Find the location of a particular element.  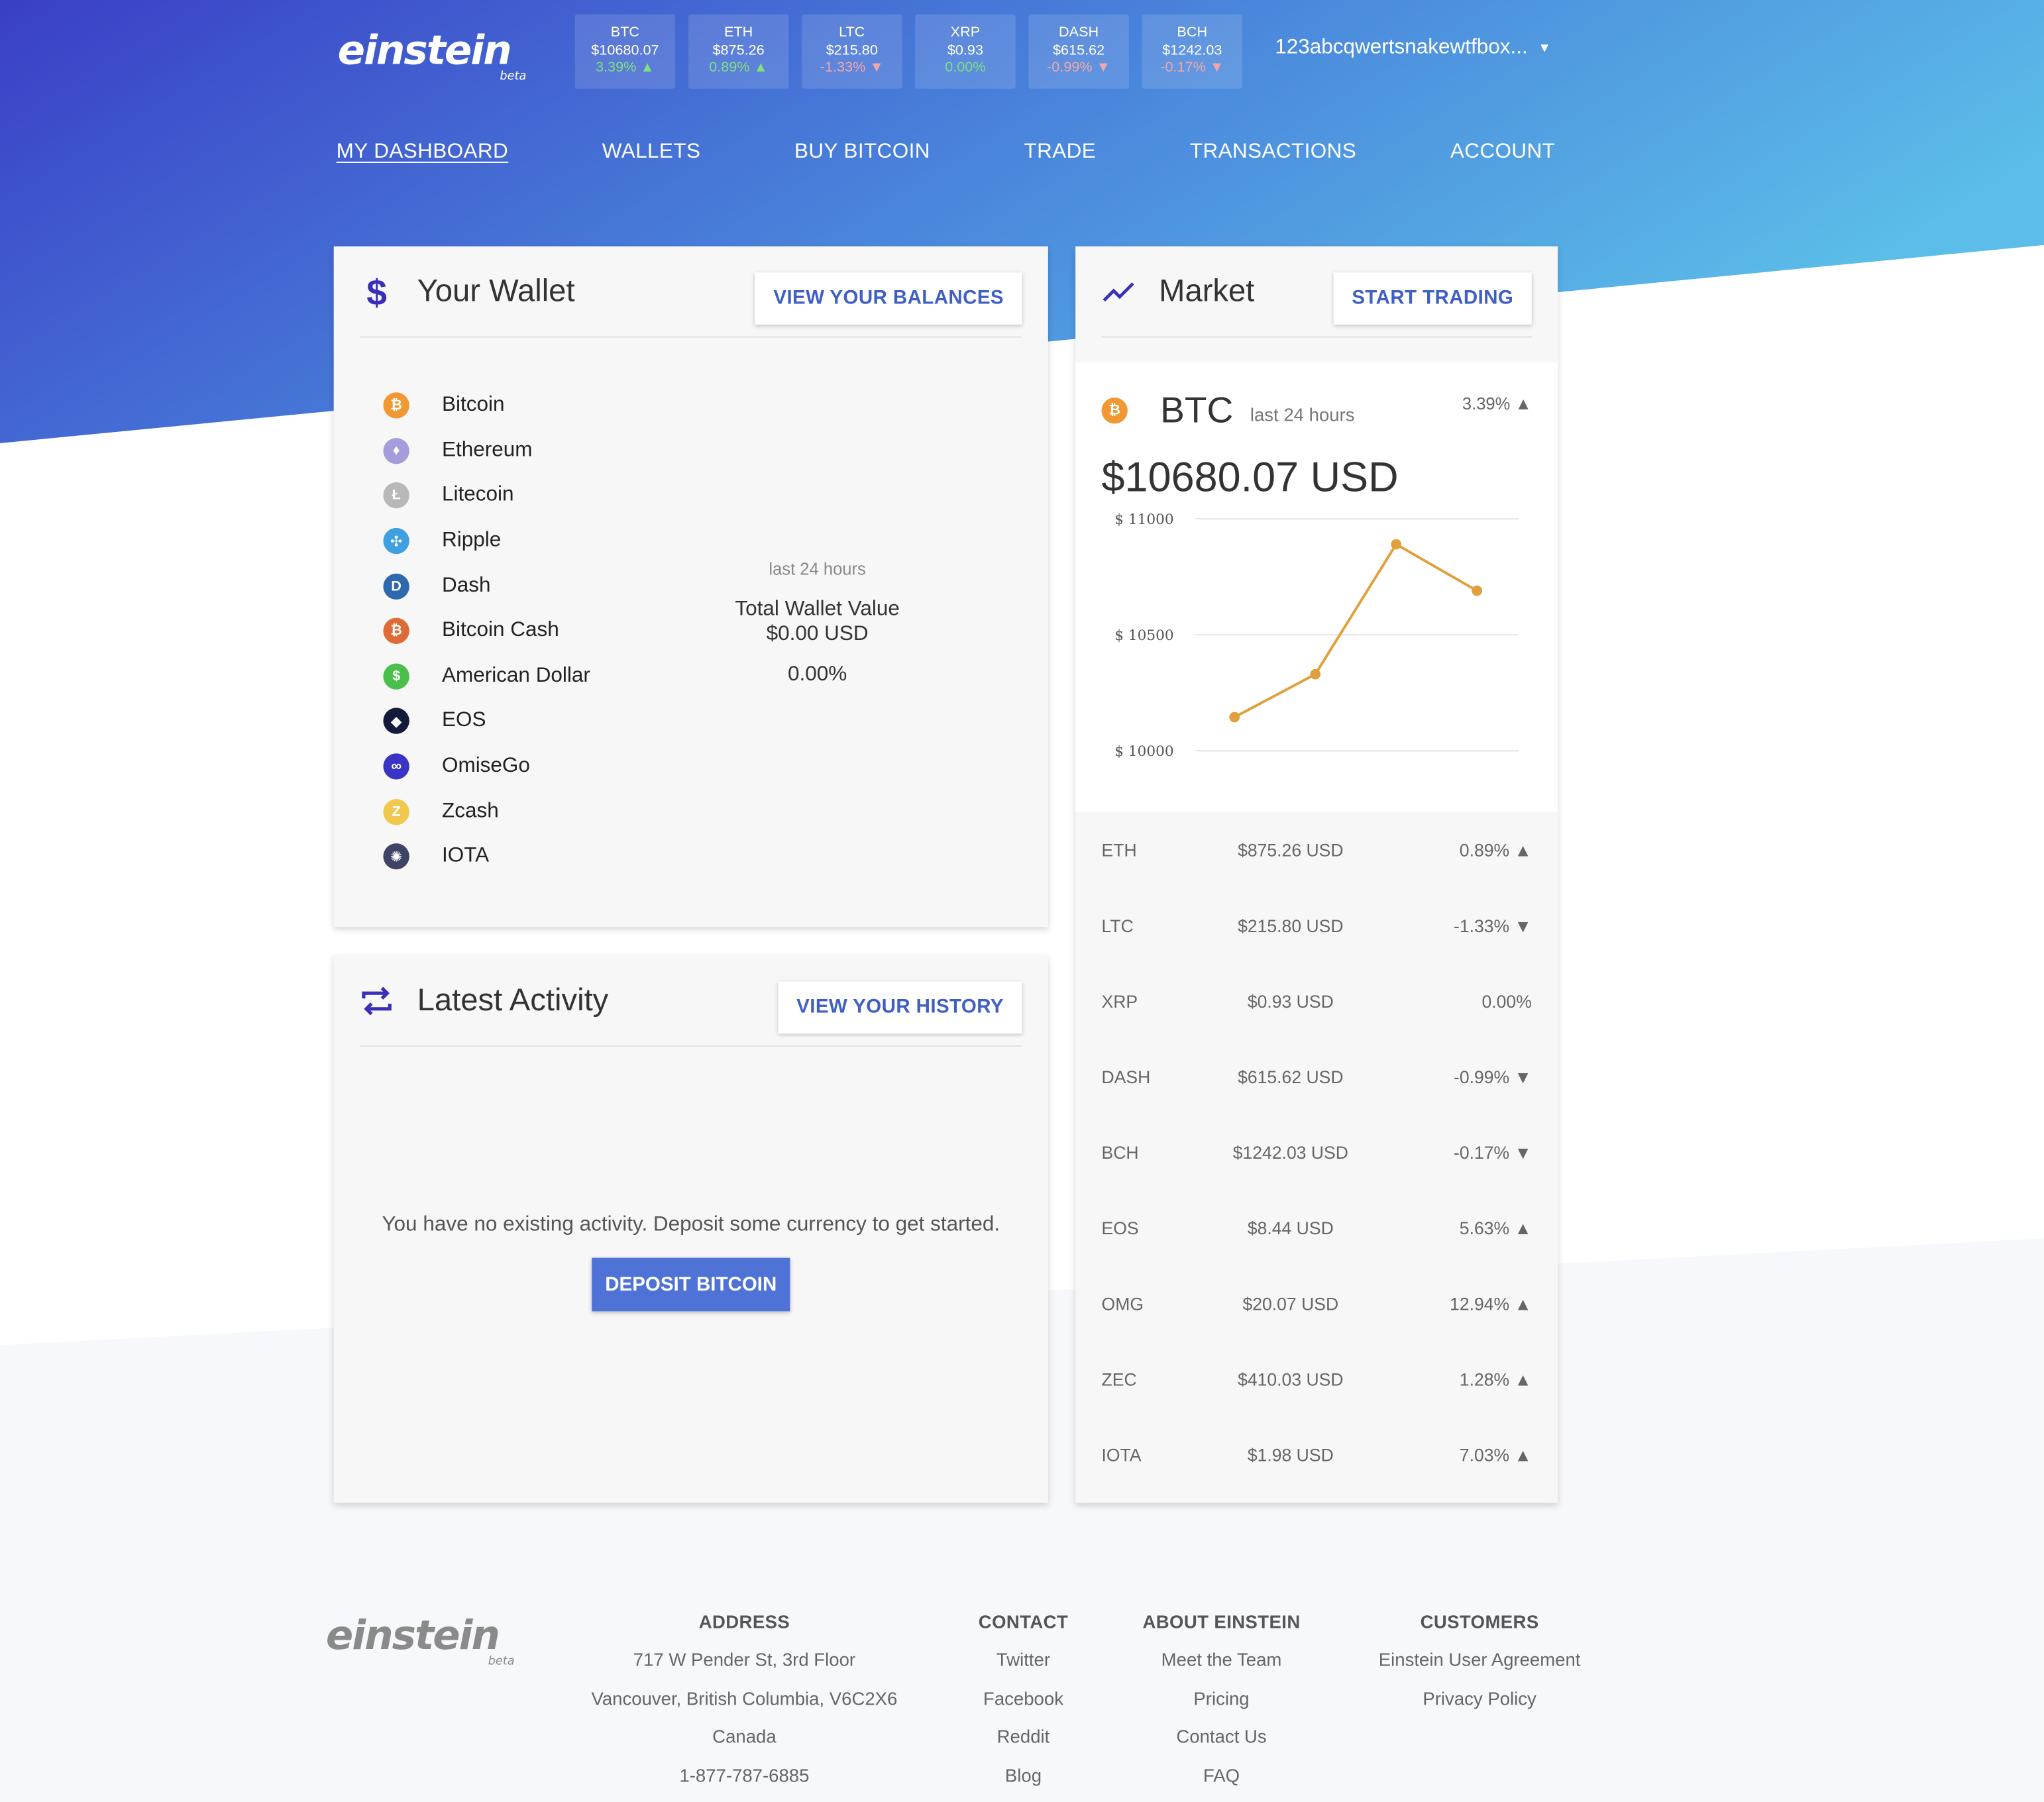

market-price: $8.44 USD is located at coordinates (1290, 1228).